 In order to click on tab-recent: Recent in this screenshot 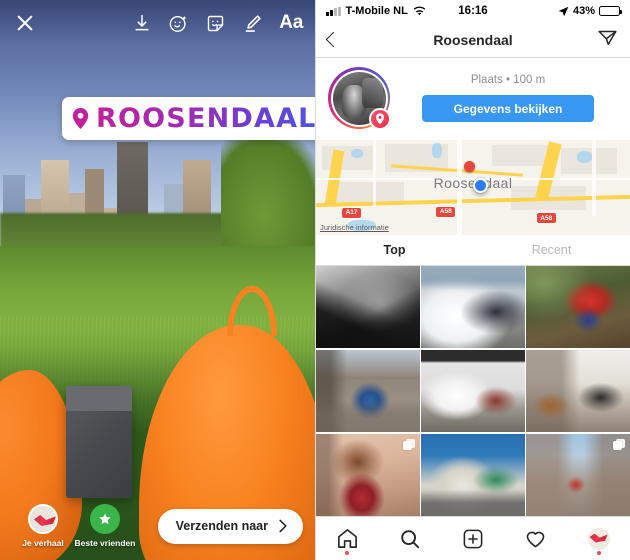, I will do `click(551, 250)`.